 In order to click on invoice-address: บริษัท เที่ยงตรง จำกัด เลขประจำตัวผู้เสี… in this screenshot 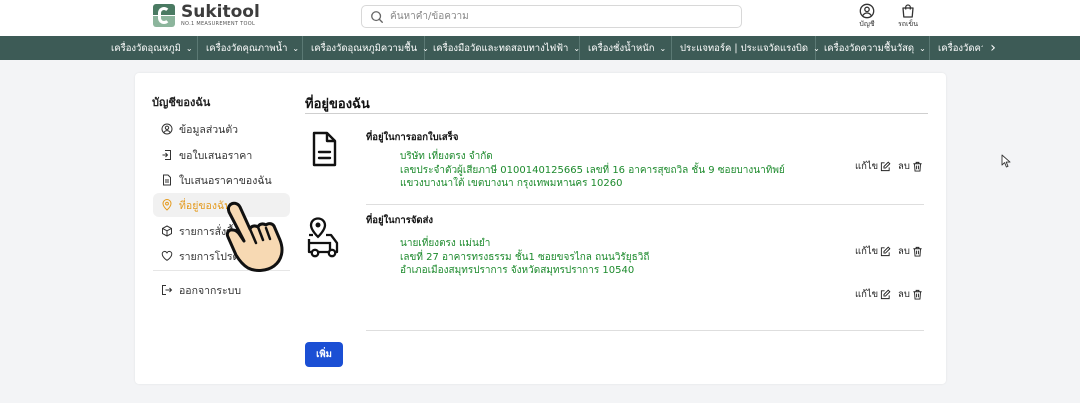, I will do `click(592, 170)`.